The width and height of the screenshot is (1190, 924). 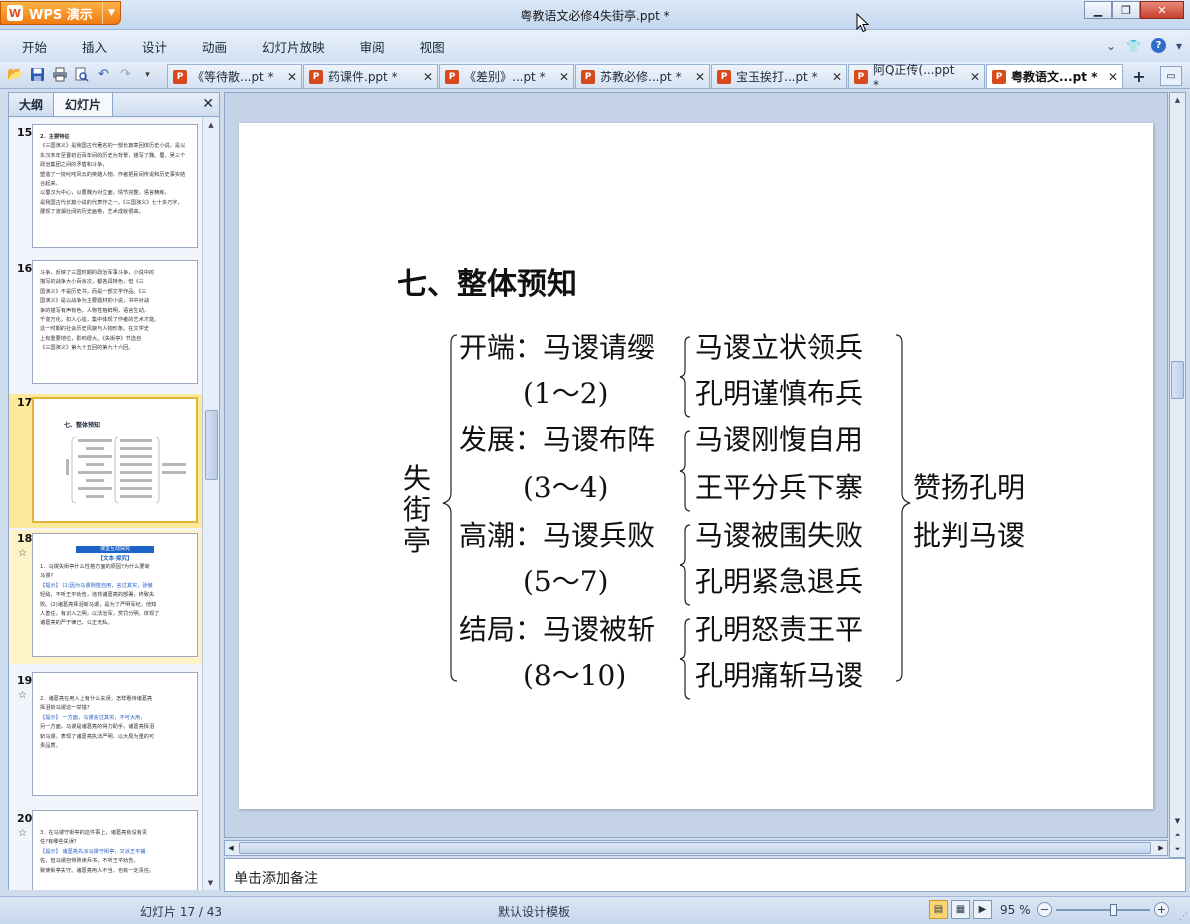 What do you see at coordinates (487, 284) in the screenshot?
I see `slide-title: 七、整体预知` at bounding box center [487, 284].